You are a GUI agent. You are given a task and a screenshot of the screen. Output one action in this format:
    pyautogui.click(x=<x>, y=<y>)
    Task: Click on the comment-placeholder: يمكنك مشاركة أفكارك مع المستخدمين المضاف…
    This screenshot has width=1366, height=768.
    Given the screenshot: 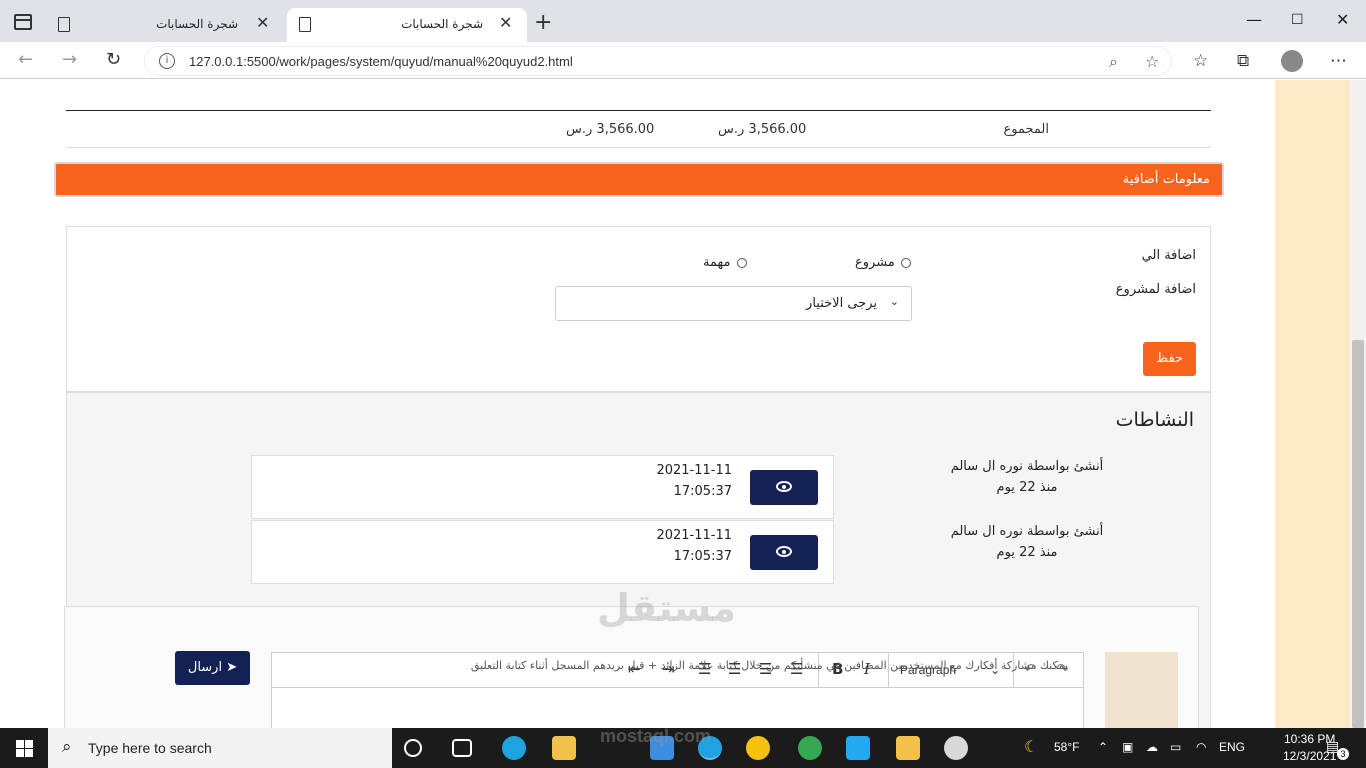 What is the action you would take?
    pyautogui.click(x=769, y=665)
    